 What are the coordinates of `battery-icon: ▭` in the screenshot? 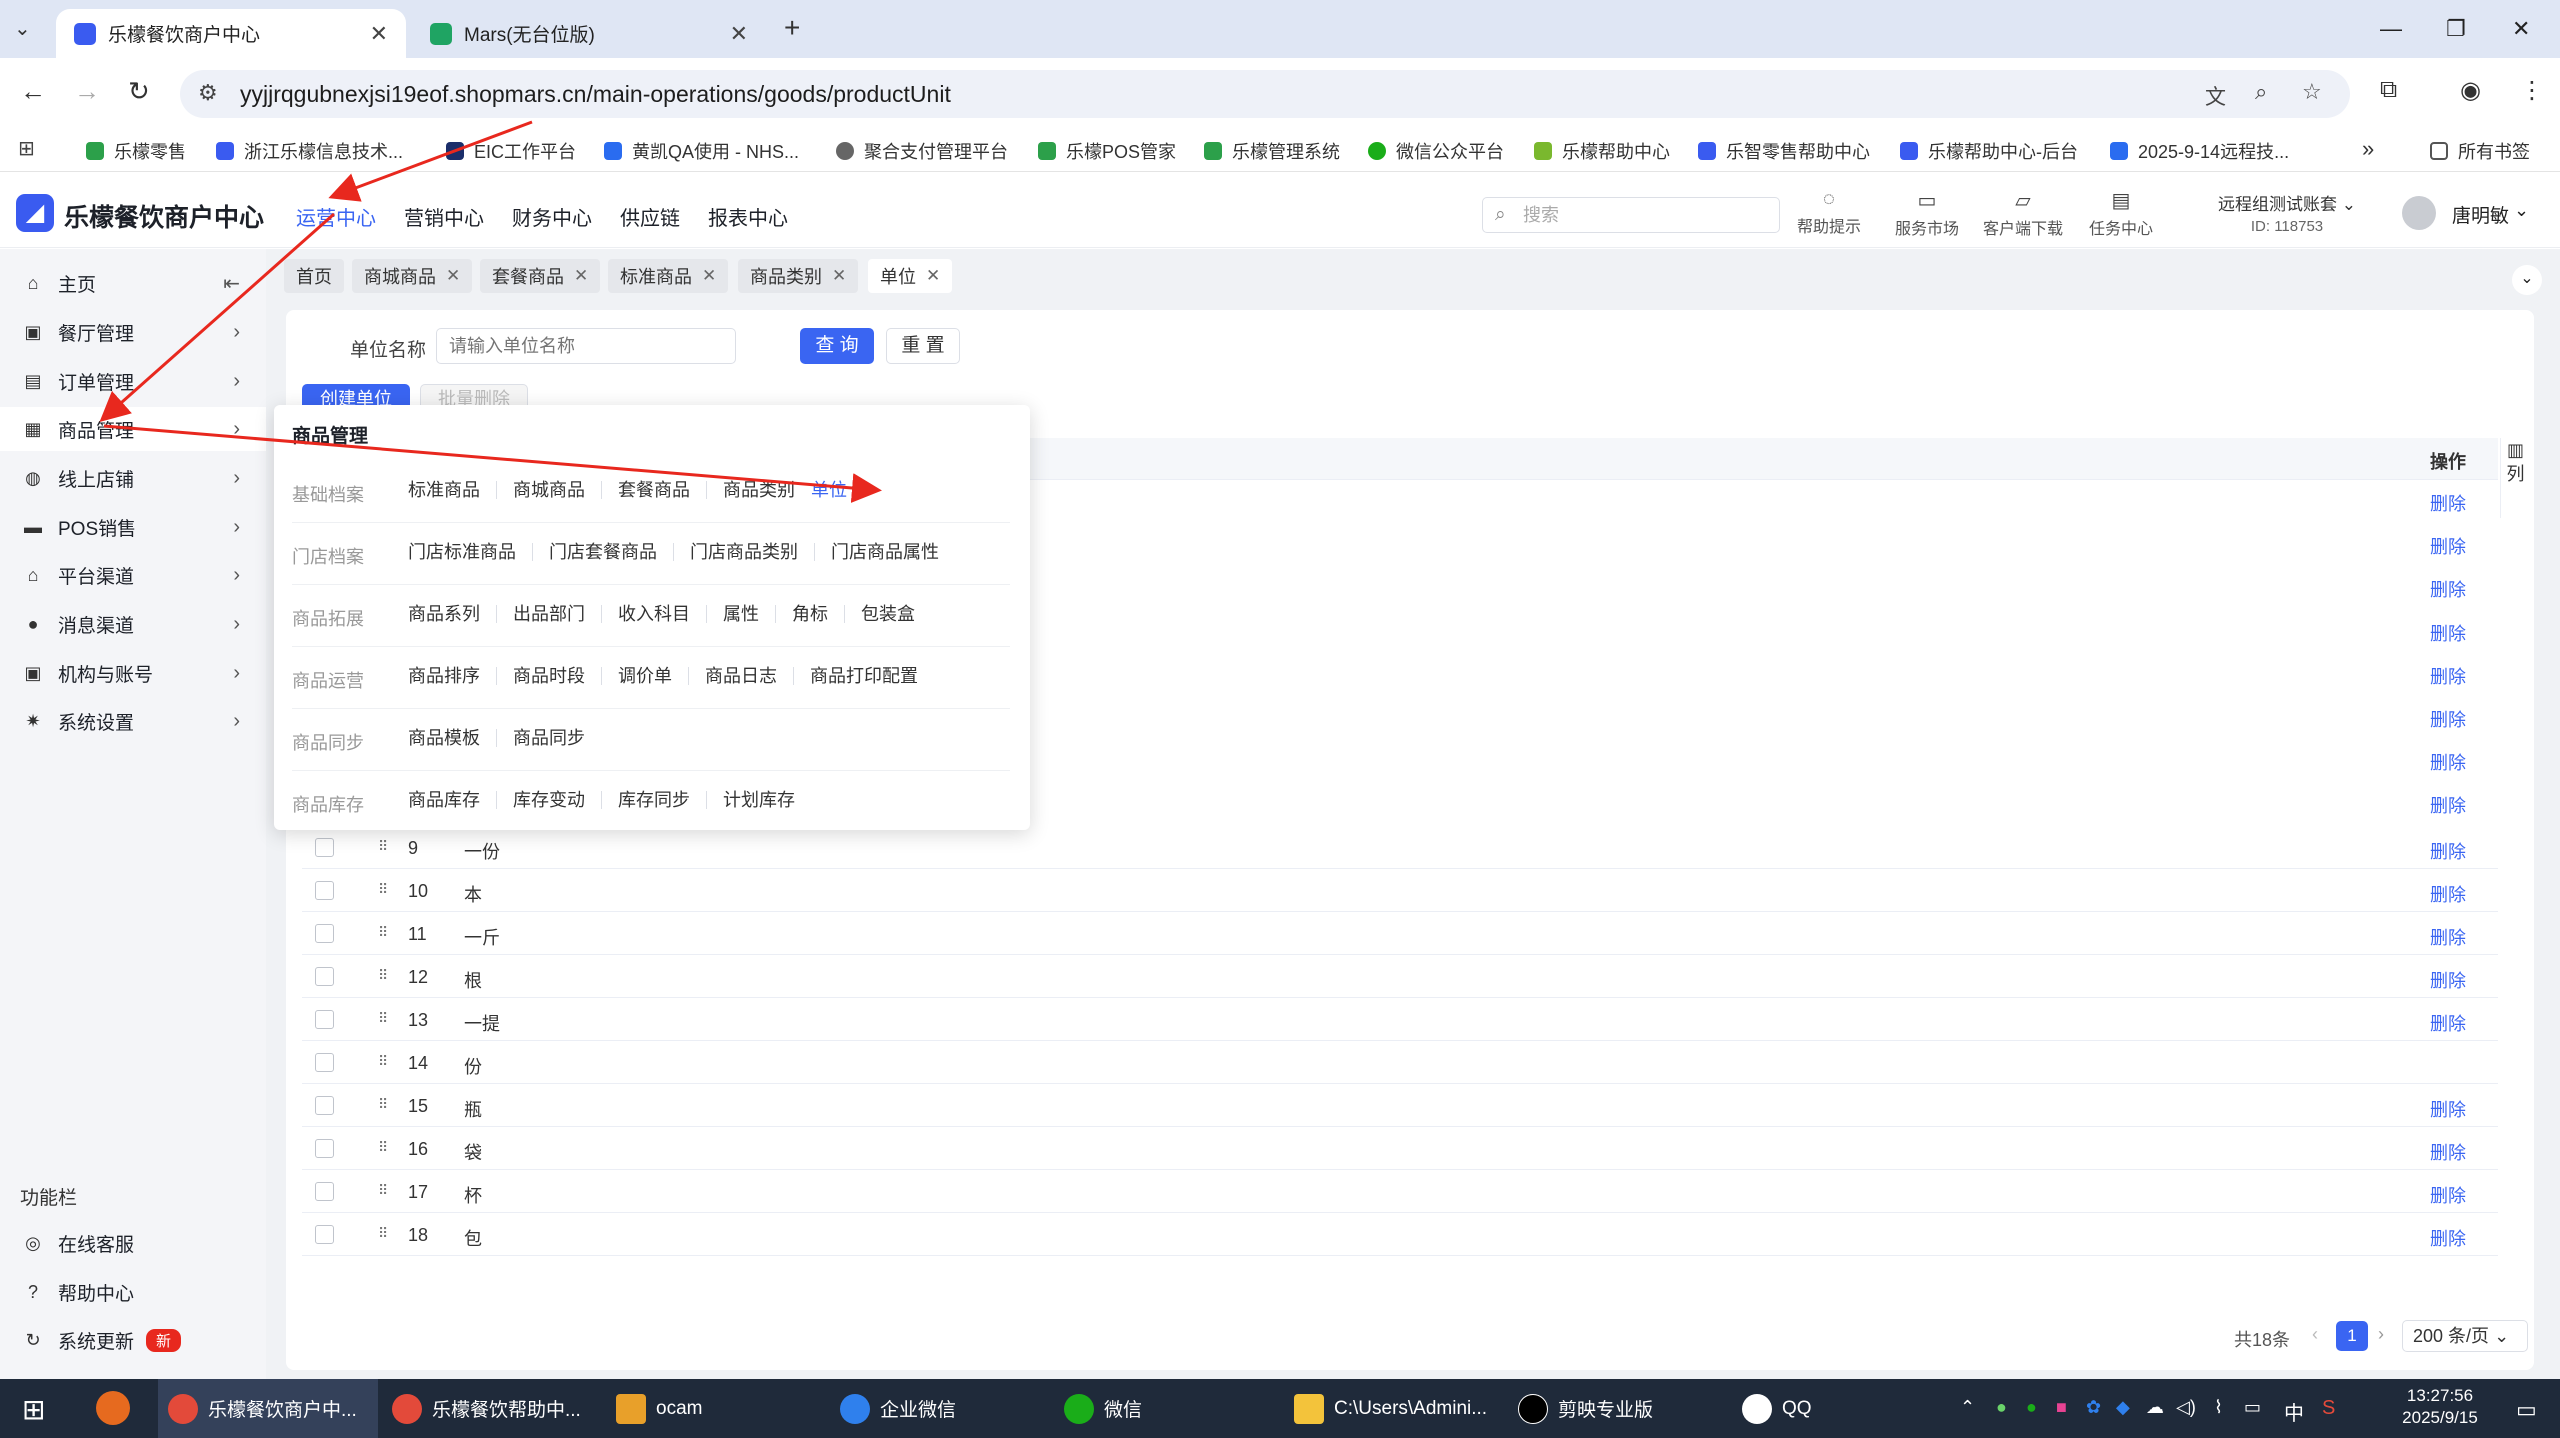 It's located at (2252, 1407).